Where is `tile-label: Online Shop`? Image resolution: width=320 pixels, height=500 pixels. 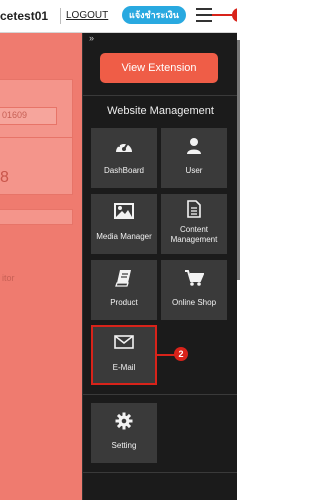 tile-label: Online Shop is located at coordinates (194, 302).